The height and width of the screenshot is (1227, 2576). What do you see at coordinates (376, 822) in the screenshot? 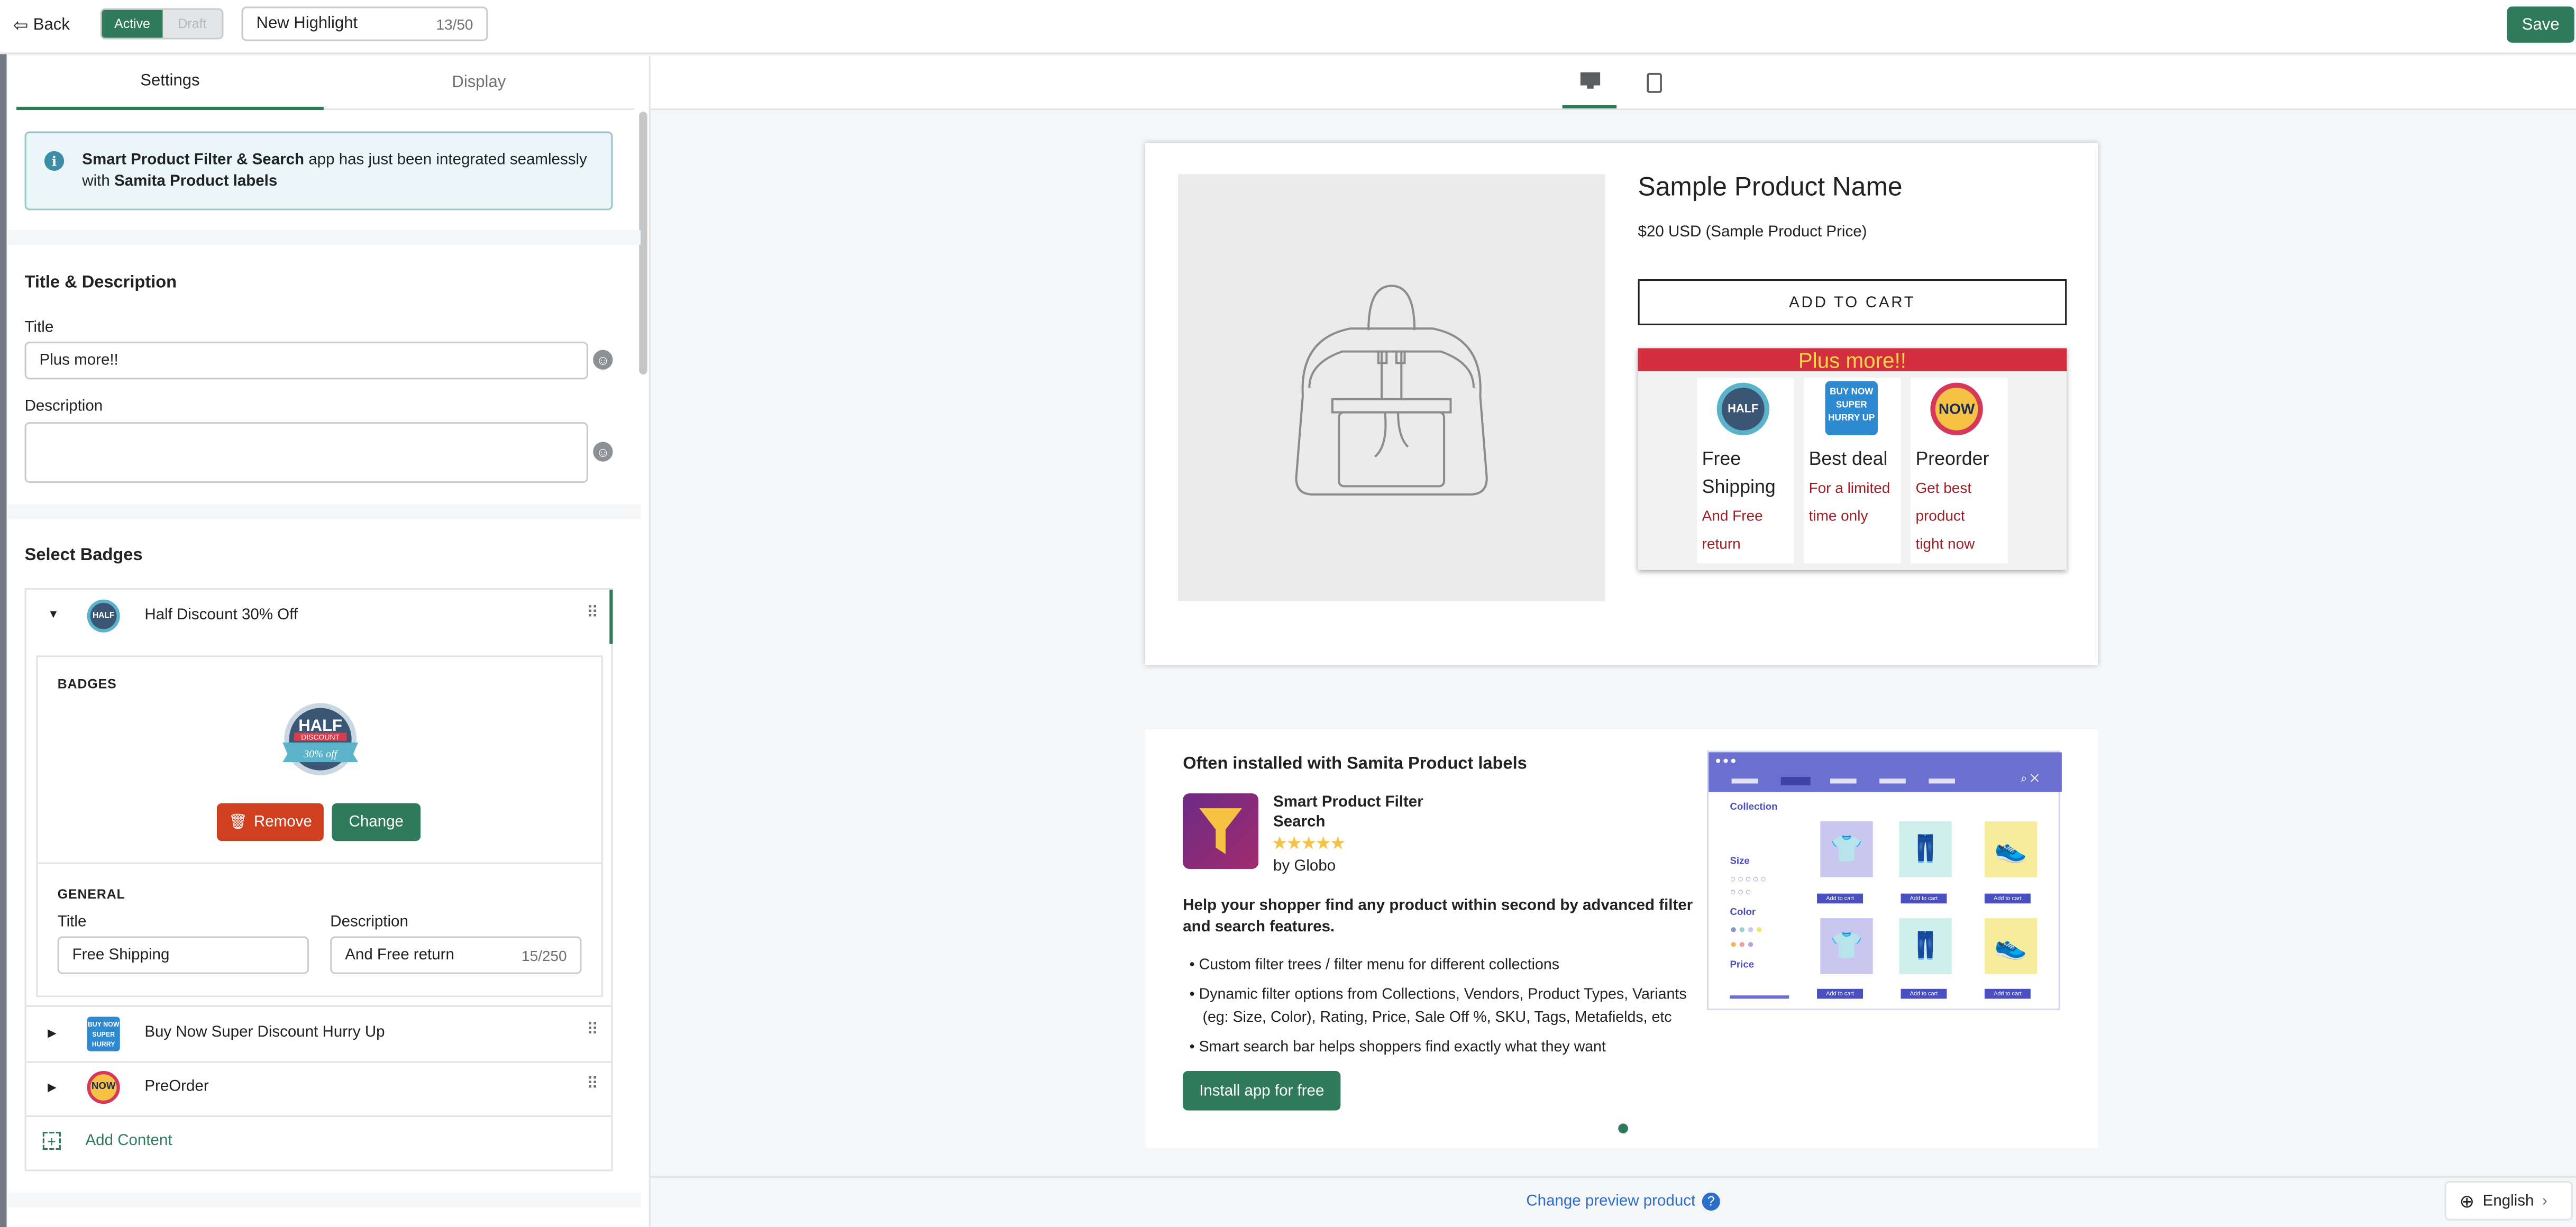
I see `change-badge-button: Change` at bounding box center [376, 822].